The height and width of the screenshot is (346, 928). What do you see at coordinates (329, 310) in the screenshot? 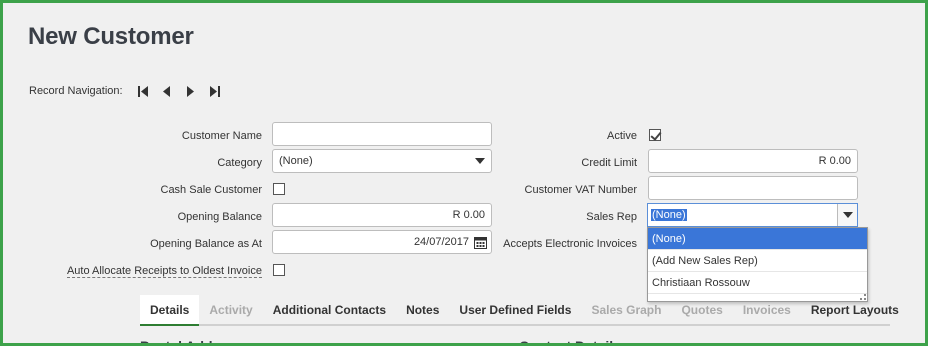
I see `tab-additional-contacts: Additional Contacts` at bounding box center [329, 310].